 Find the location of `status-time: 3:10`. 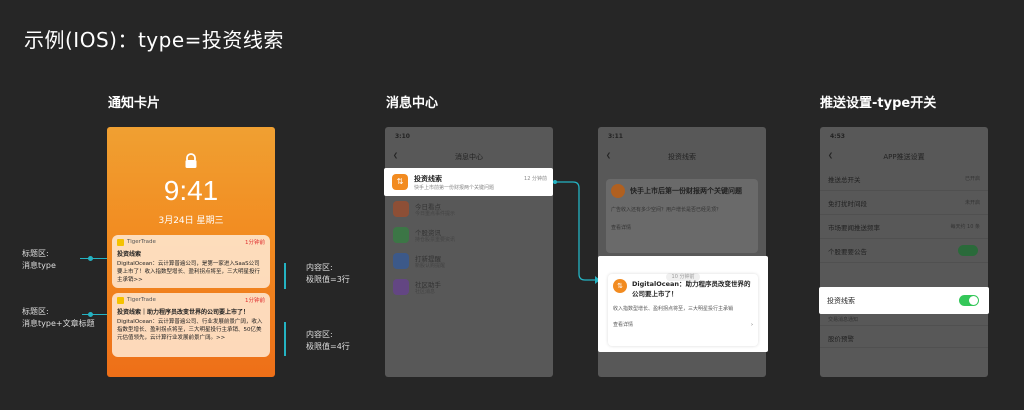

status-time: 3:10 is located at coordinates (402, 136).